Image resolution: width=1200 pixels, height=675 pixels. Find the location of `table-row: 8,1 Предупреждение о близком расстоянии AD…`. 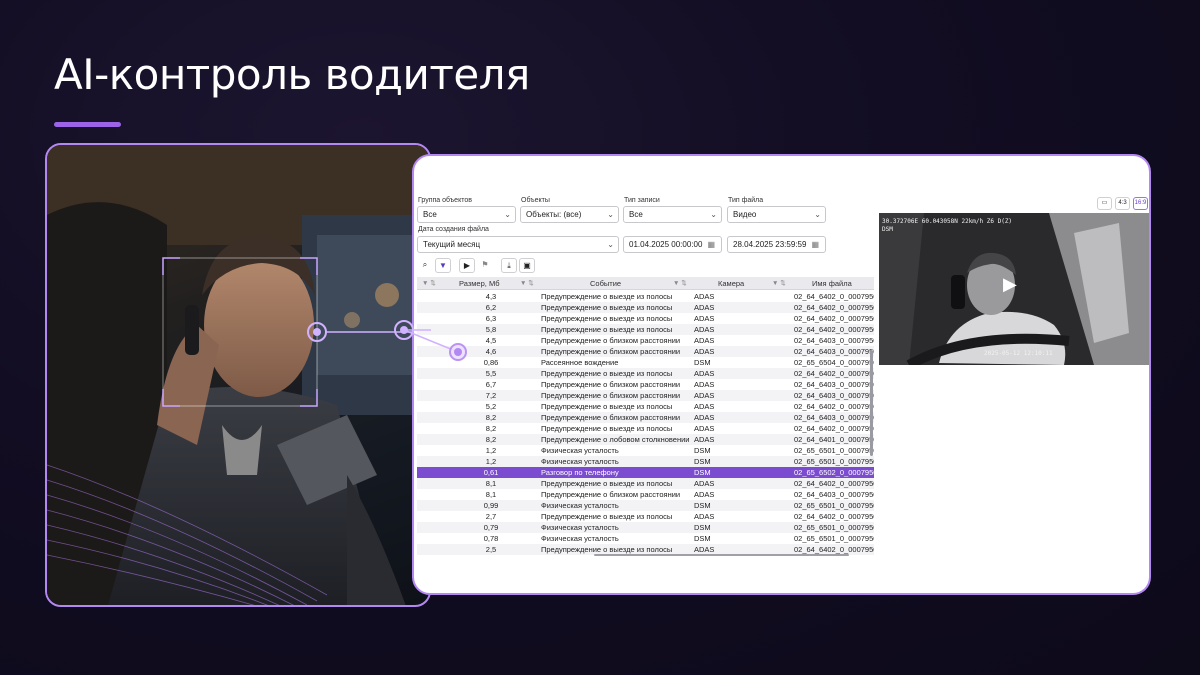

table-row: 8,1 Предупреждение о близком расстоянии AD… is located at coordinates (645, 494).